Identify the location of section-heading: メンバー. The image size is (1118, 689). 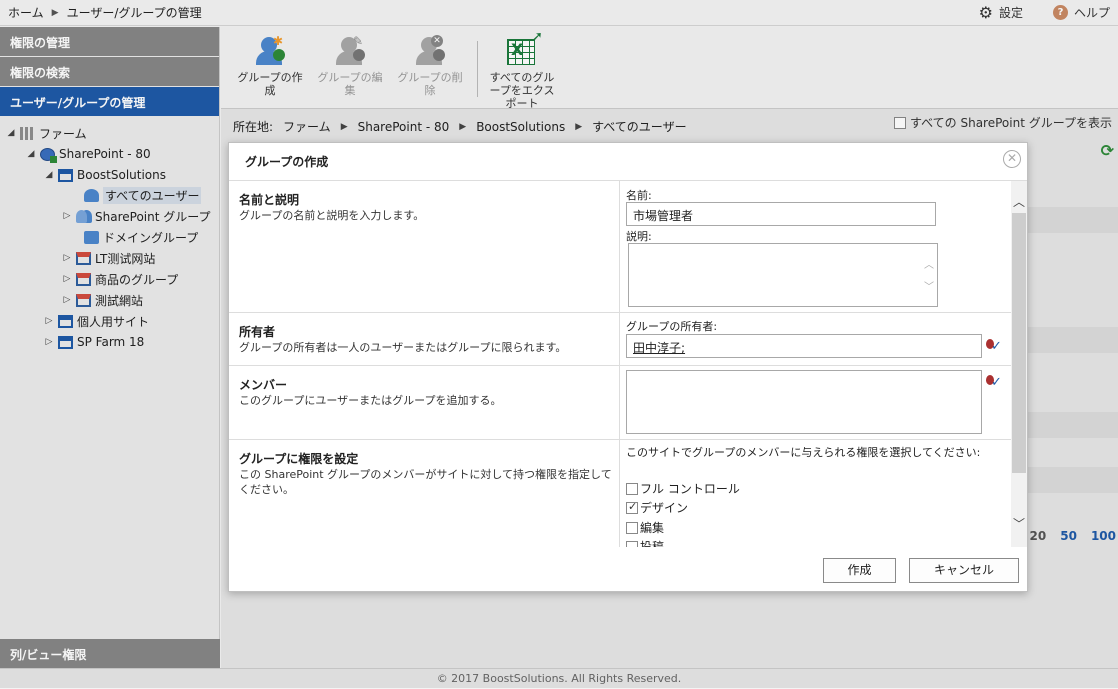
(263, 385).